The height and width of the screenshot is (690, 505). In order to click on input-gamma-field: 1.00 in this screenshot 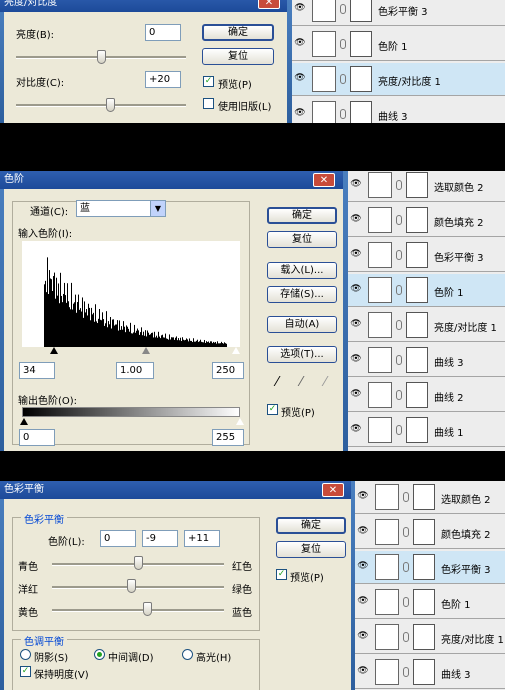, I will do `click(135, 370)`.